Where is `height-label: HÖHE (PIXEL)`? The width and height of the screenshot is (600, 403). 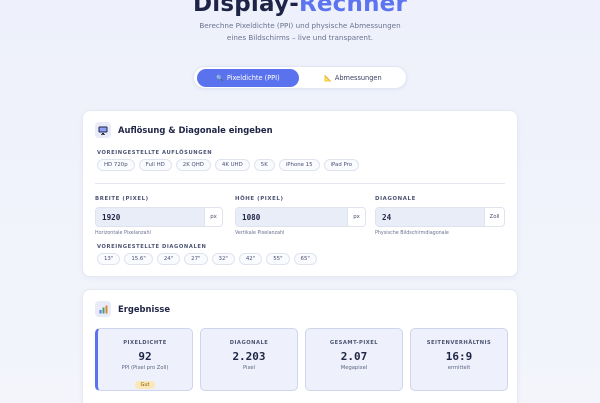 height-label: HÖHE (PIXEL) is located at coordinates (259, 199).